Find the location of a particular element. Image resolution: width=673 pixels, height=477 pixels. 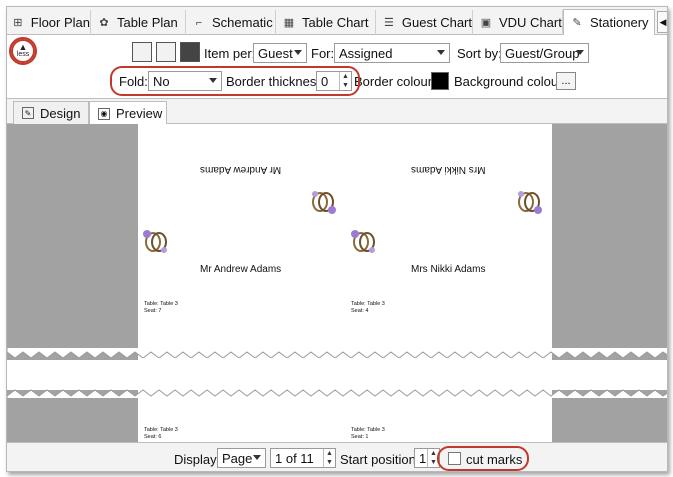

tab-label: Table Chart is located at coordinates (335, 22).